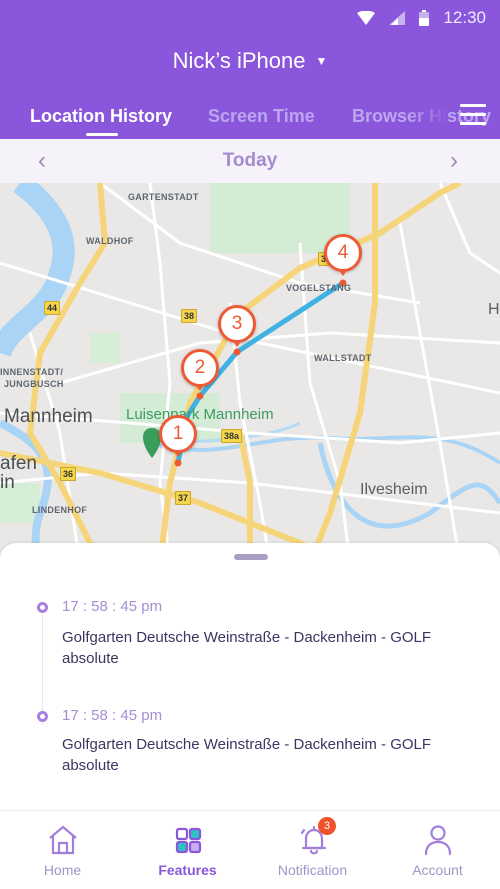 The width and height of the screenshot is (500, 889). Describe the element at coordinates (321, 61) in the screenshot. I see `caret-down-icon: ▼` at that location.